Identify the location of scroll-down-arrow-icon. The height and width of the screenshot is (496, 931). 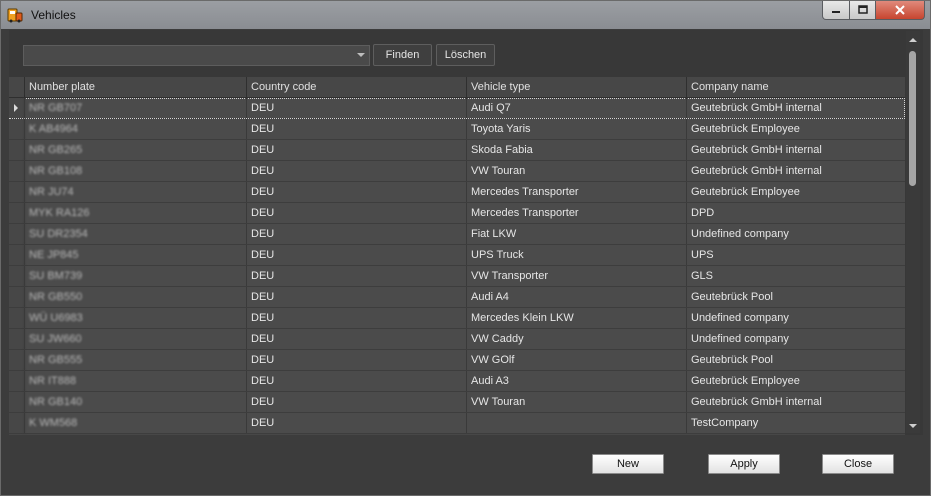
(913, 426).